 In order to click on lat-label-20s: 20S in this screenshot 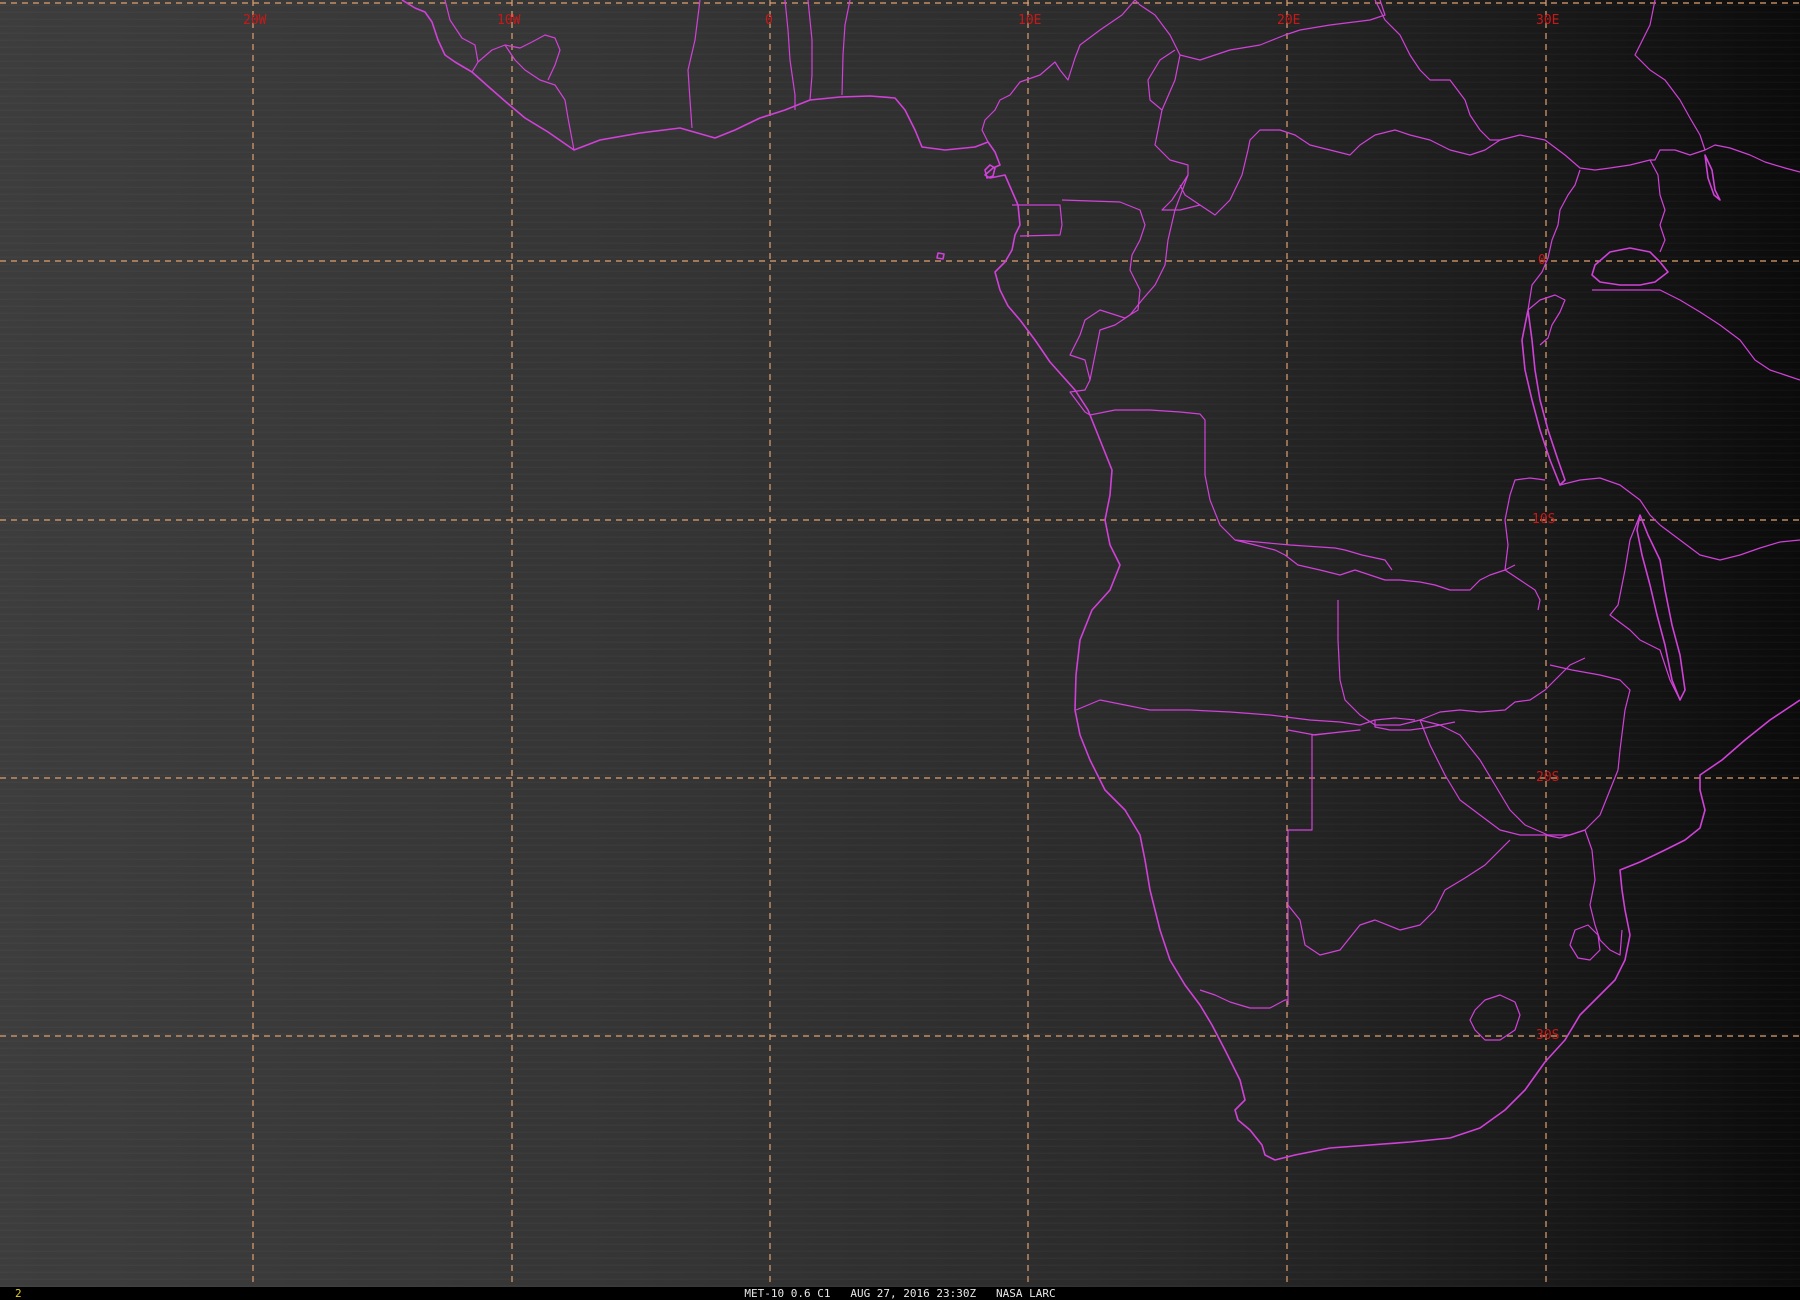, I will do `click(1547, 777)`.